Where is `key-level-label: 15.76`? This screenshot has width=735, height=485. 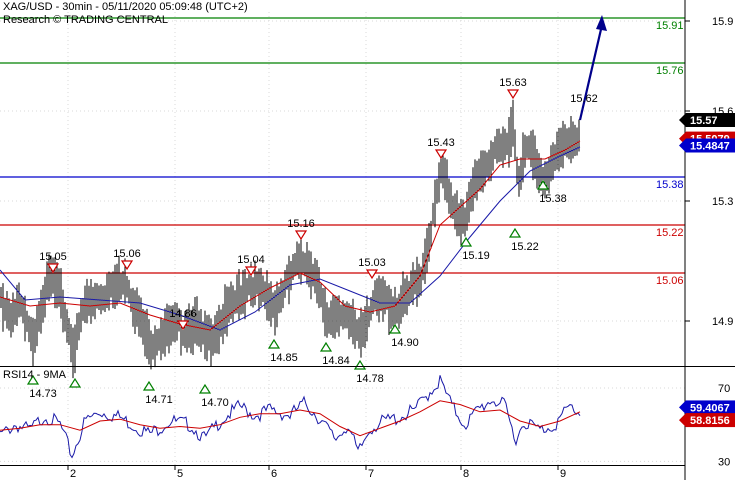 key-level-label: 15.76 is located at coordinates (670, 71).